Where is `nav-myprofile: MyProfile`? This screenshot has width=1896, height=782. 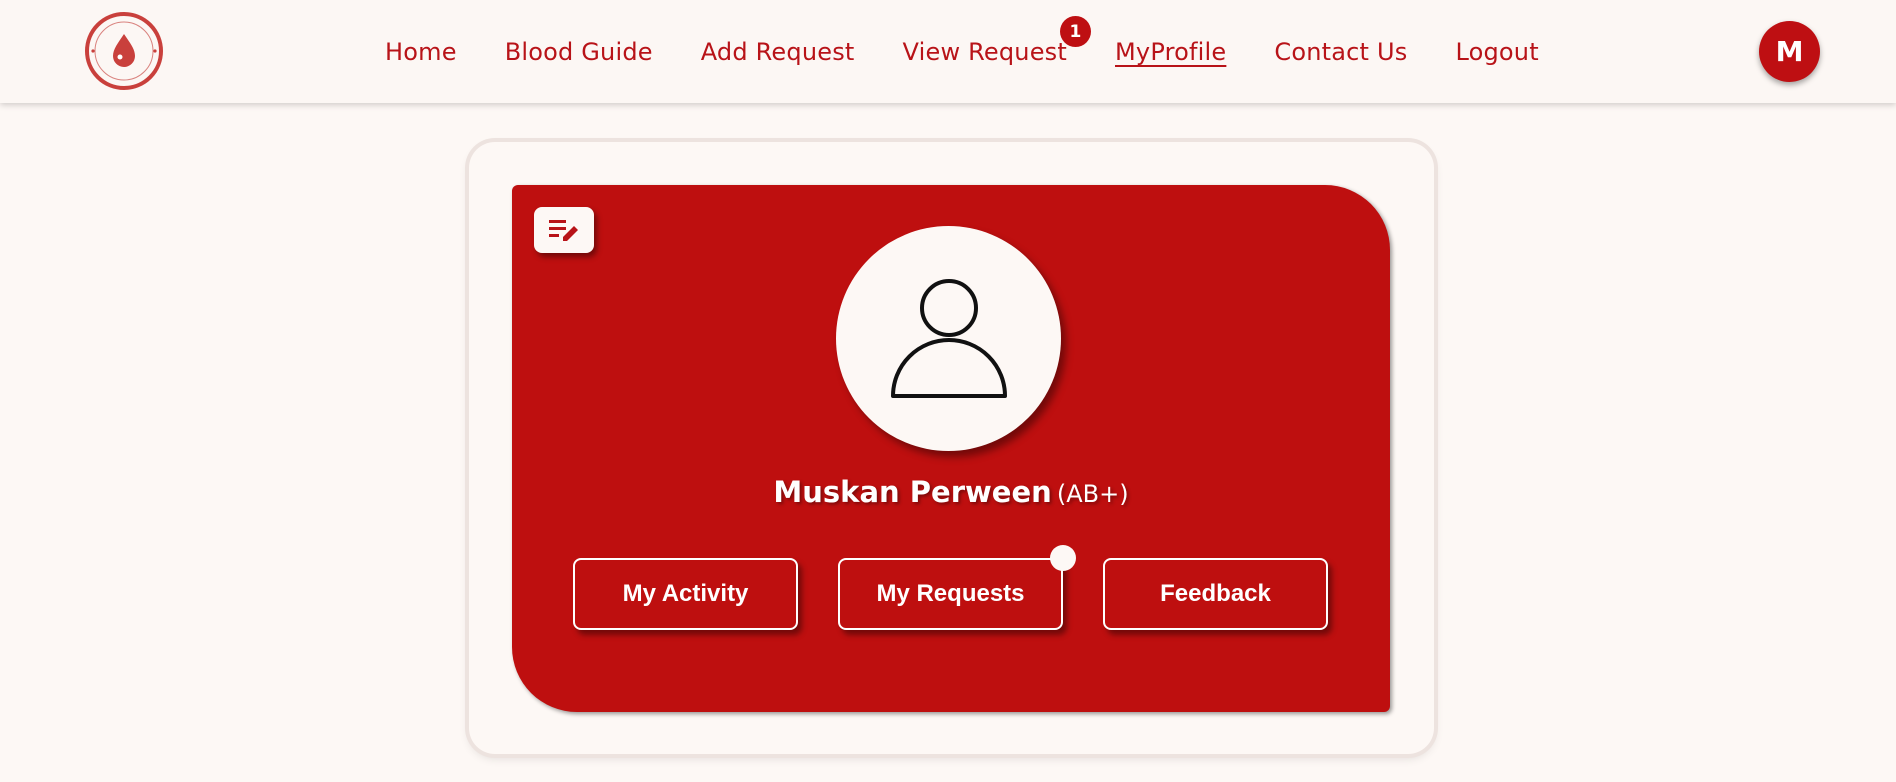
nav-myprofile: MyProfile is located at coordinates (1170, 52).